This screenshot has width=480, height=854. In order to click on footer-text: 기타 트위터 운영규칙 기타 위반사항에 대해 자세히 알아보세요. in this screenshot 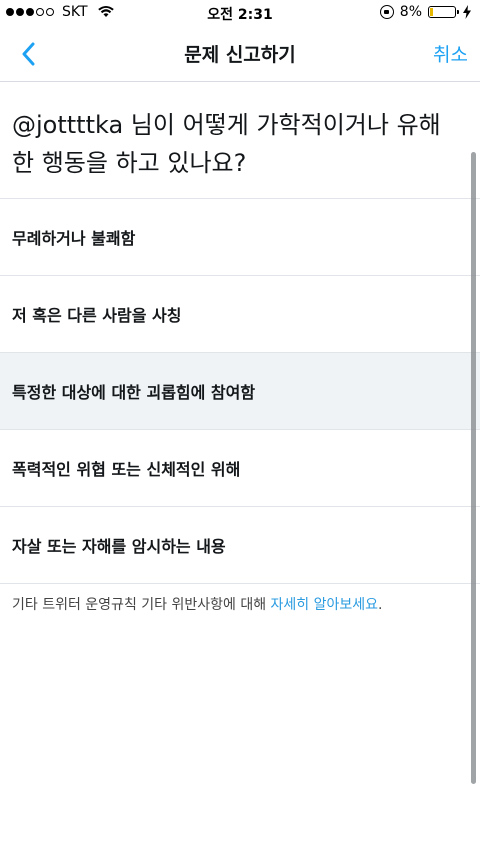, I will do `click(197, 604)`.